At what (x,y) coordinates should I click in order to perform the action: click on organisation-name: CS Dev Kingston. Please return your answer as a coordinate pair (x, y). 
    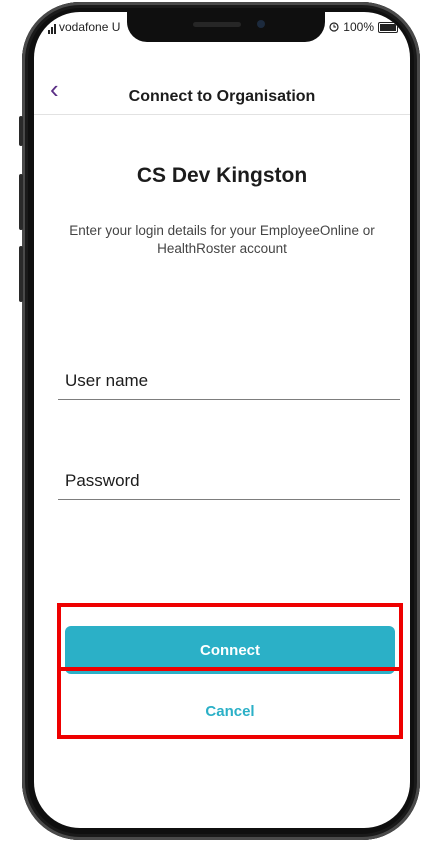
    Looking at the image, I should click on (222, 175).